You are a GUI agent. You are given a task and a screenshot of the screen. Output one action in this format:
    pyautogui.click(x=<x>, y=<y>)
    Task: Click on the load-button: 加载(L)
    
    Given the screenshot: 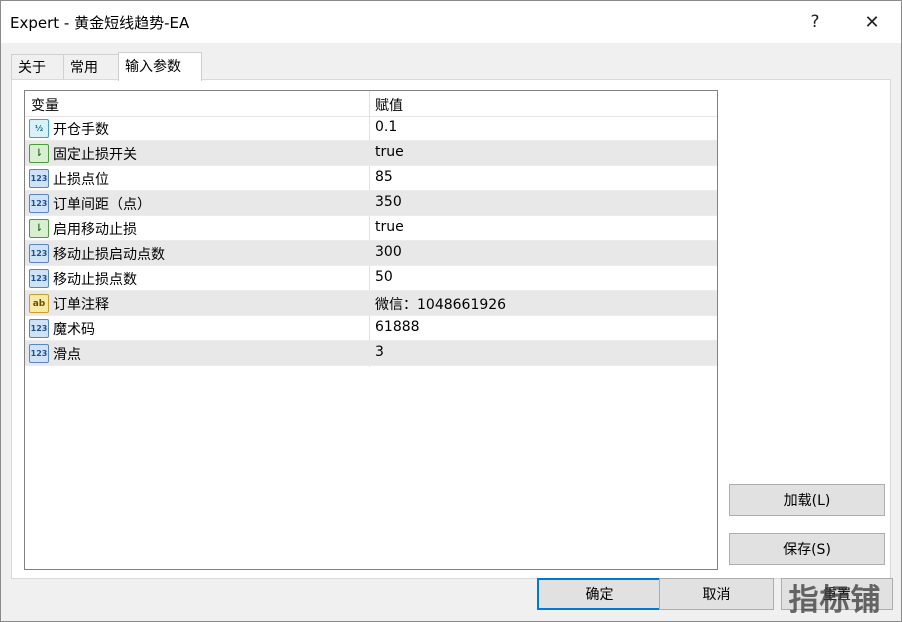 What is the action you would take?
    pyautogui.click(x=807, y=500)
    